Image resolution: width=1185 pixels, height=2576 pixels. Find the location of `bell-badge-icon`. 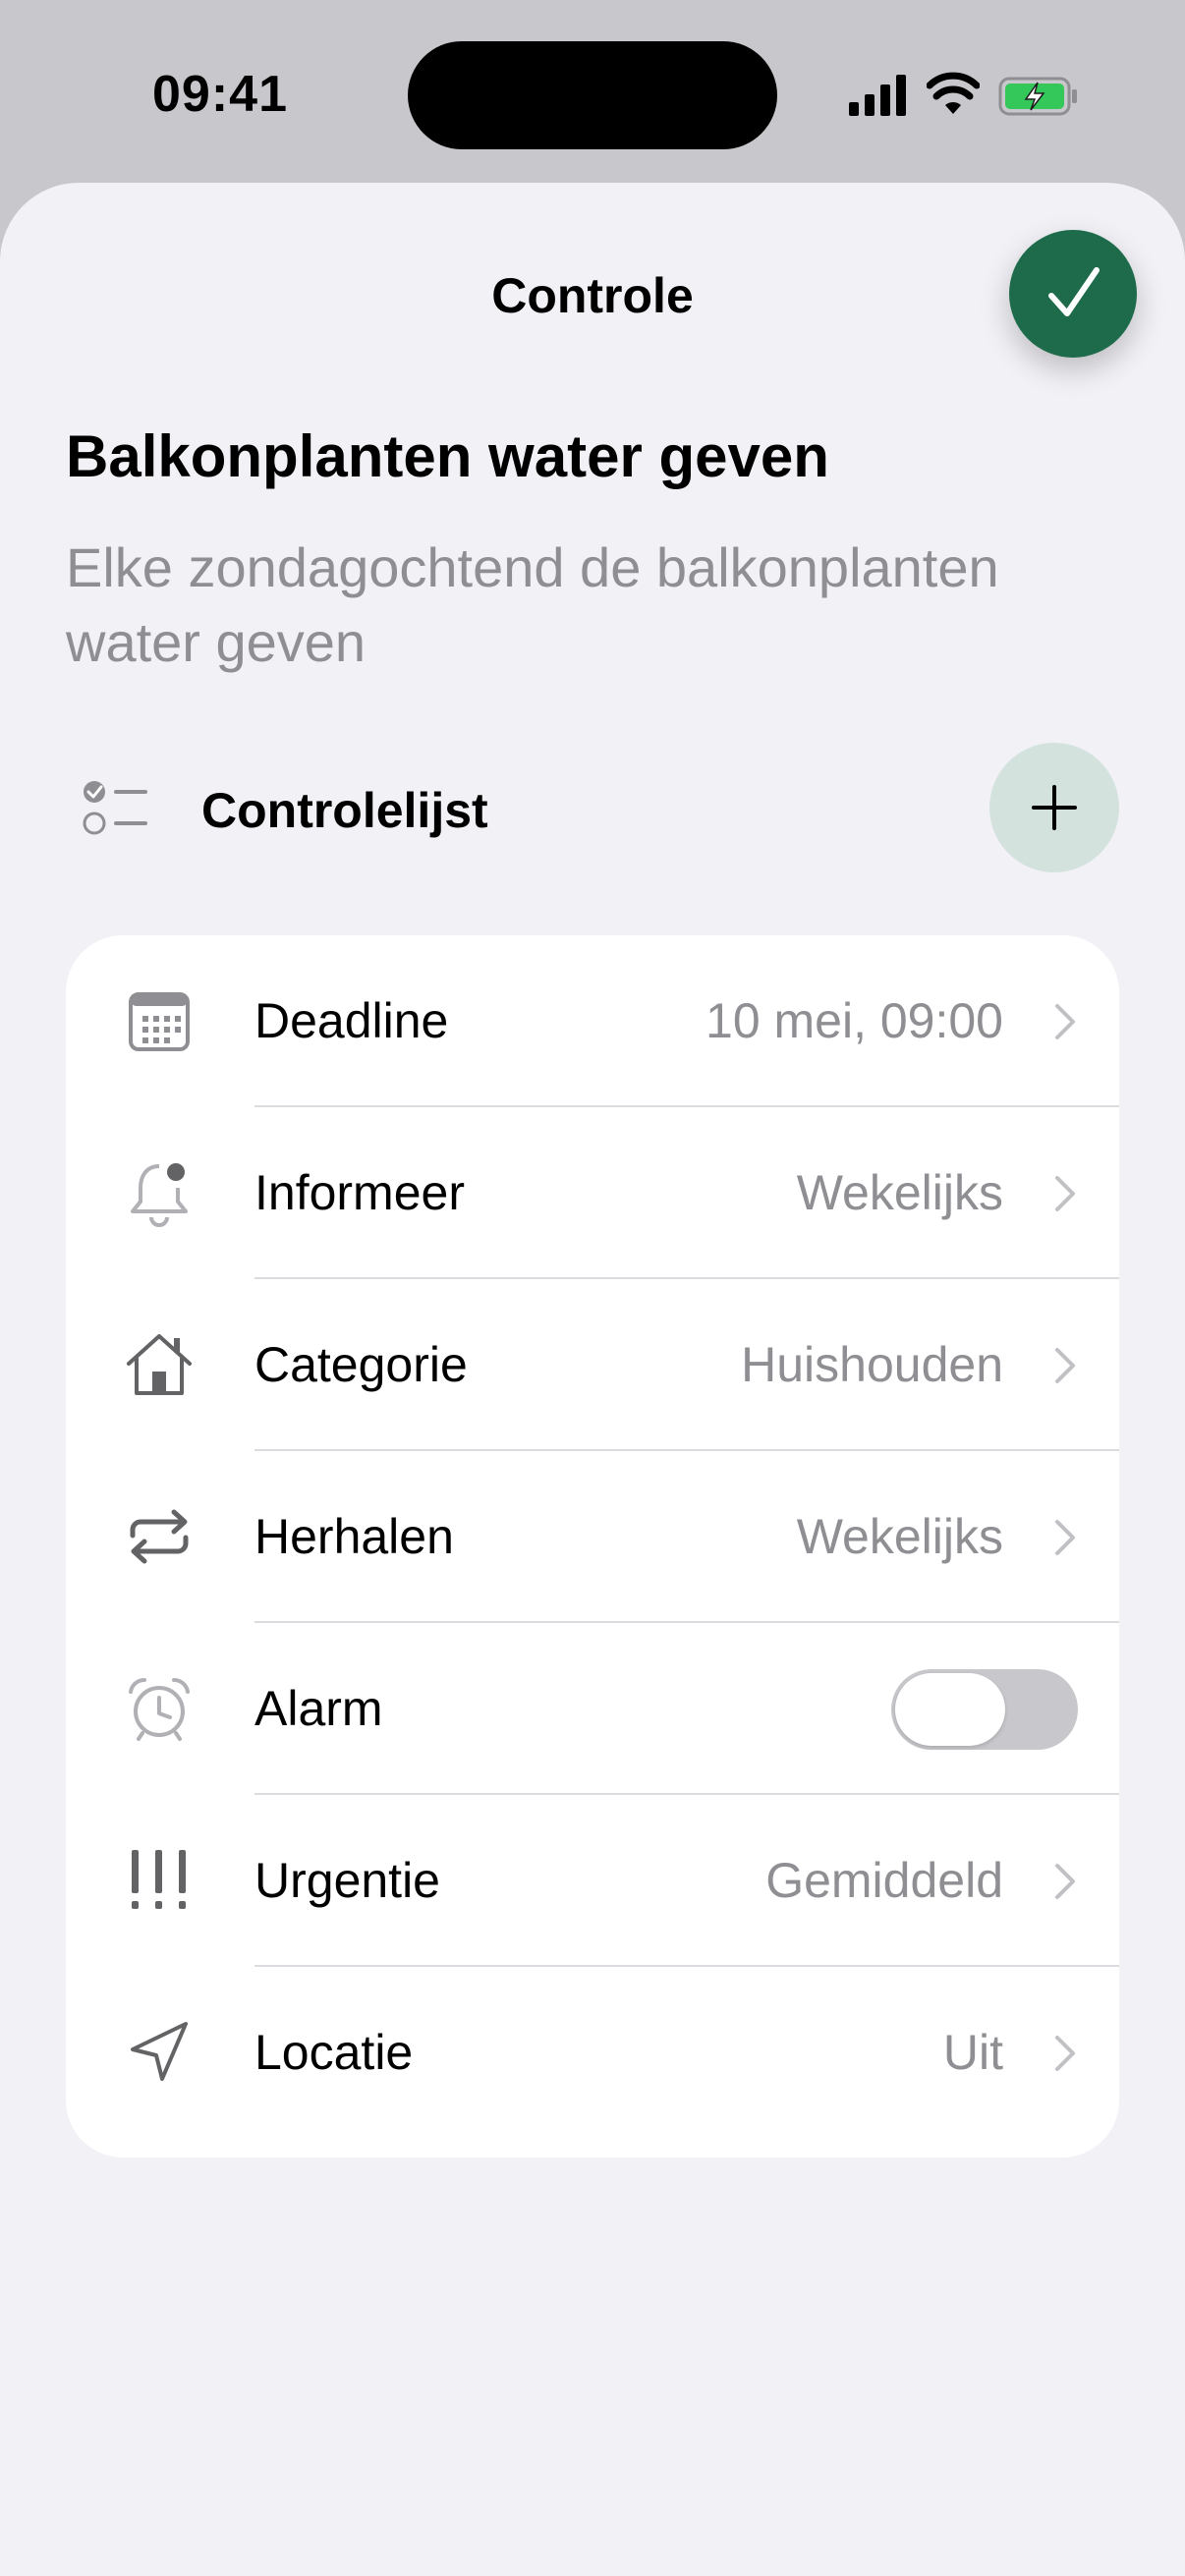

bell-badge-icon is located at coordinates (160, 1195).